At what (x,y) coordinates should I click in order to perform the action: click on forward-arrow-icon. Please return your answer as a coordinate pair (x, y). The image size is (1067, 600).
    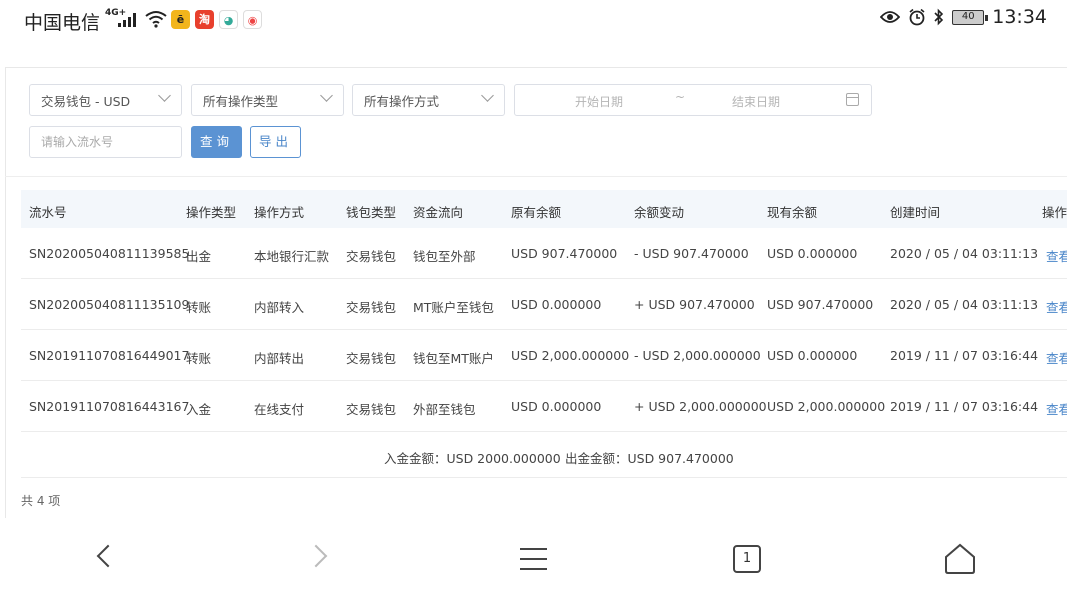
    Looking at the image, I should click on (316, 556).